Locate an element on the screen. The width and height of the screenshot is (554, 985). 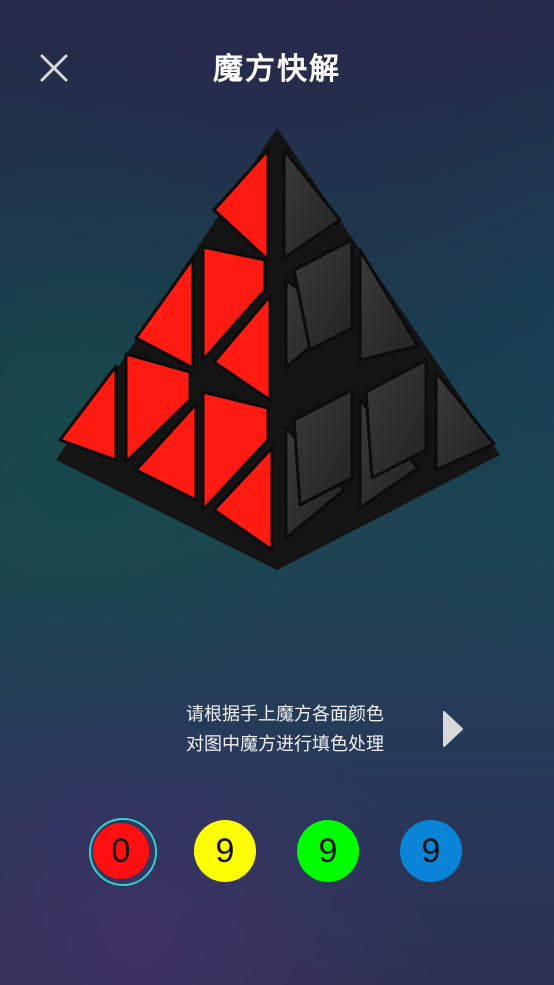
color-swatch-green: 9 is located at coordinates (328, 851).